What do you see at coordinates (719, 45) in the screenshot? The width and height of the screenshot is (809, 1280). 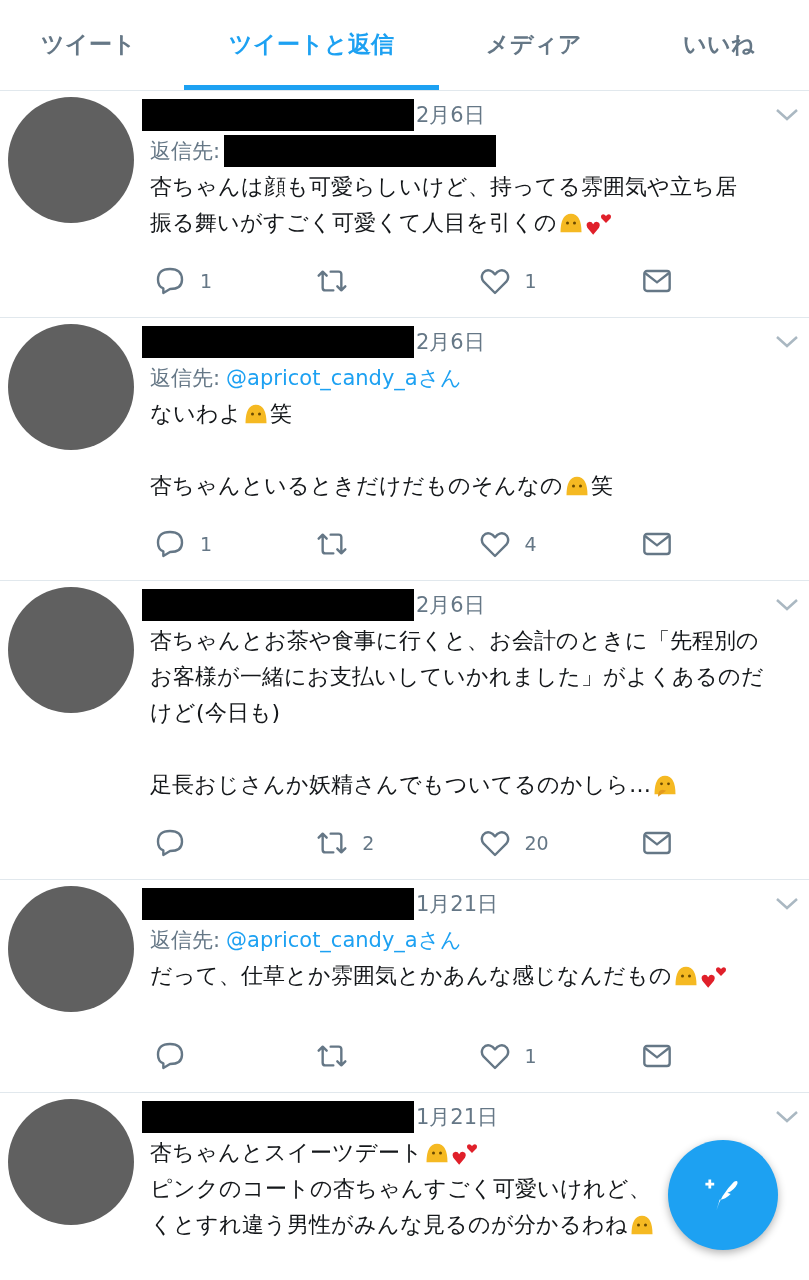 I see `profile-tab: いいね` at bounding box center [719, 45].